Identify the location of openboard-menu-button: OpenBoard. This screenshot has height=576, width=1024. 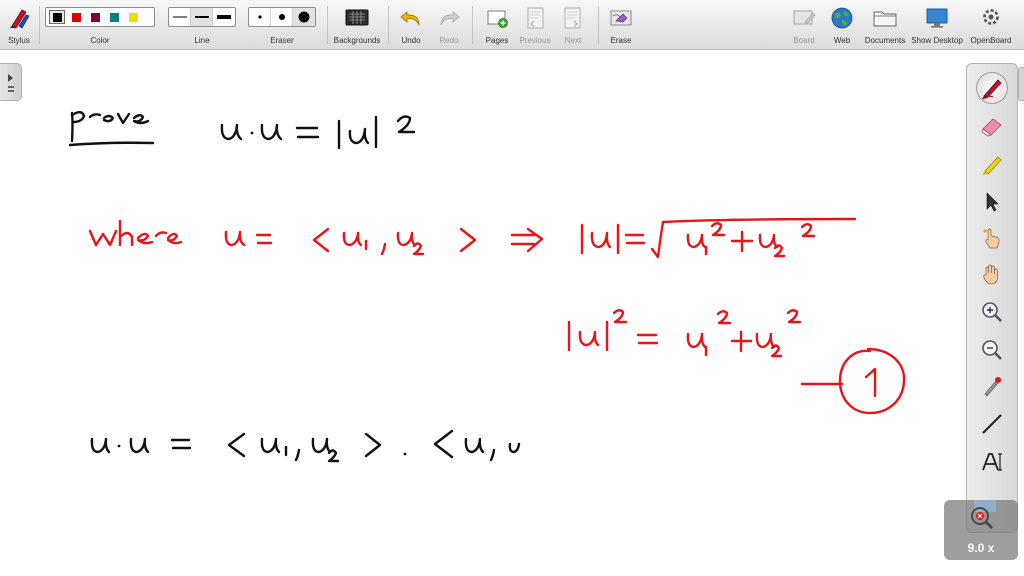
(991, 25).